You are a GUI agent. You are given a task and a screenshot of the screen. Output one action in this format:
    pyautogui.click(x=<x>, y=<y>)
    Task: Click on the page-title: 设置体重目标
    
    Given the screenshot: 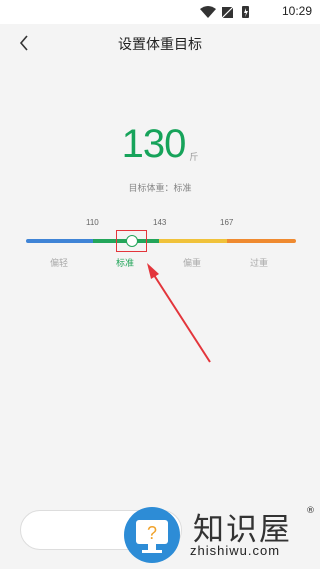 What is the action you would take?
    pyautogui.click(x=160, y=45)
    